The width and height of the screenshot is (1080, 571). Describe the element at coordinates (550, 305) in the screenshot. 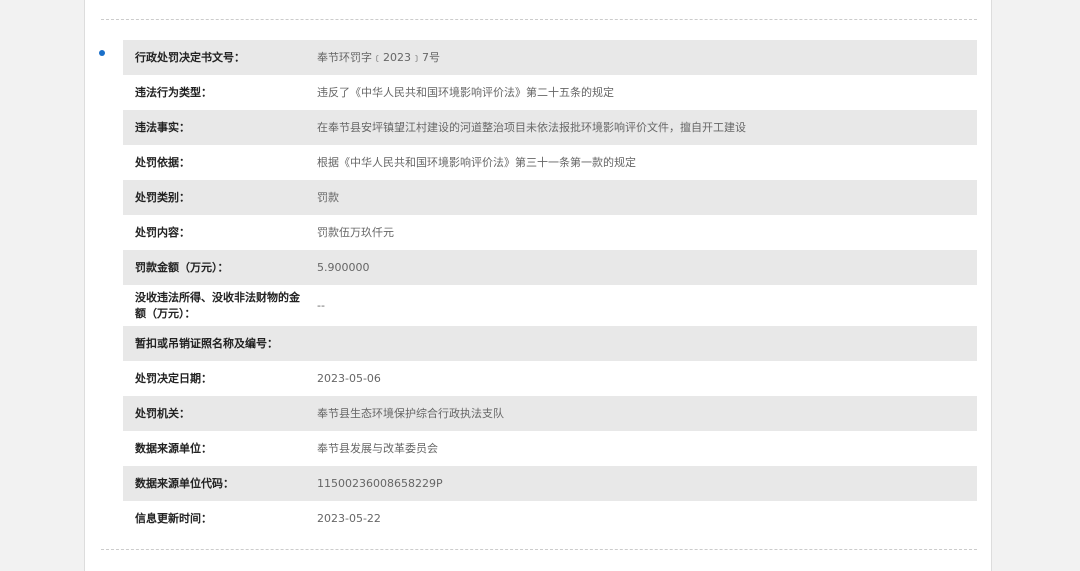

I see `row-confiscation-amount: 没收违法所得、没收非法财物的金额（万元）： --` at that location.